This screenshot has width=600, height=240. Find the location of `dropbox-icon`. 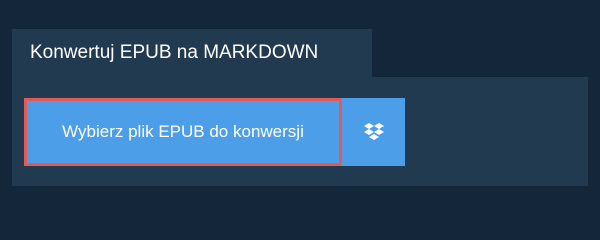

dropbox-icon is located at coordinates (374, 132).